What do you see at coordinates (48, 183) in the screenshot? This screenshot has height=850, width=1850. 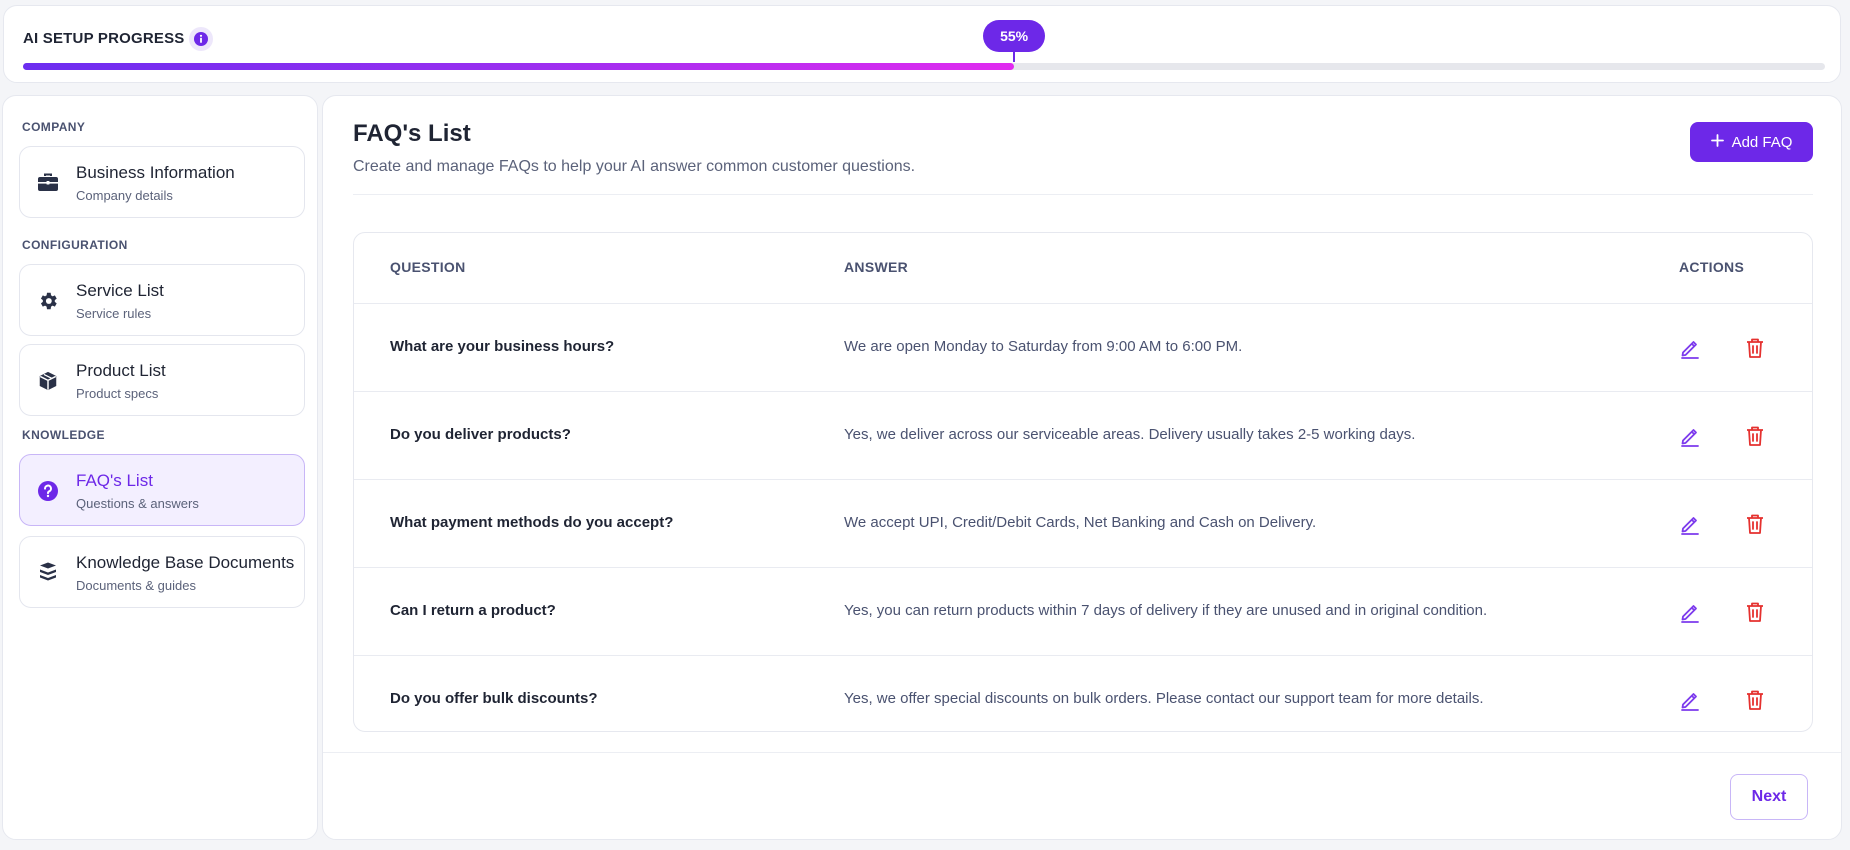 I see `briefcase-icon` at bounding box center [48, 183].